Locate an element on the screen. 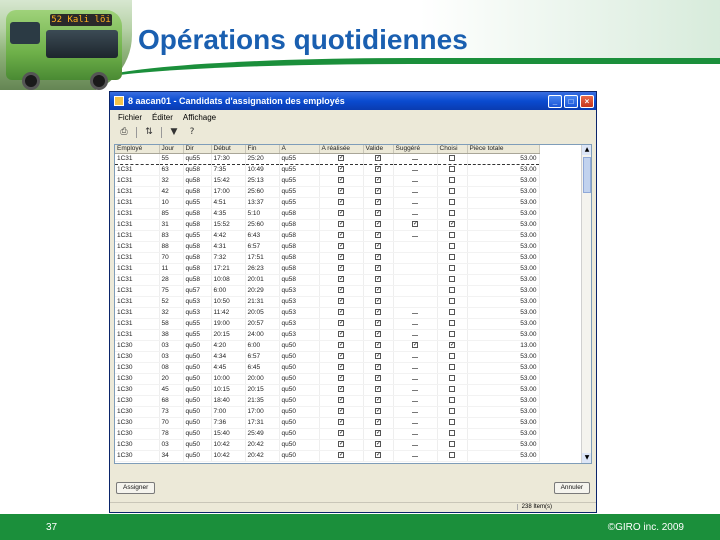 Image resolution: width=720 pixels, height=540 pixels. cancel-button: Annuler is located at coordinates (571, 488).